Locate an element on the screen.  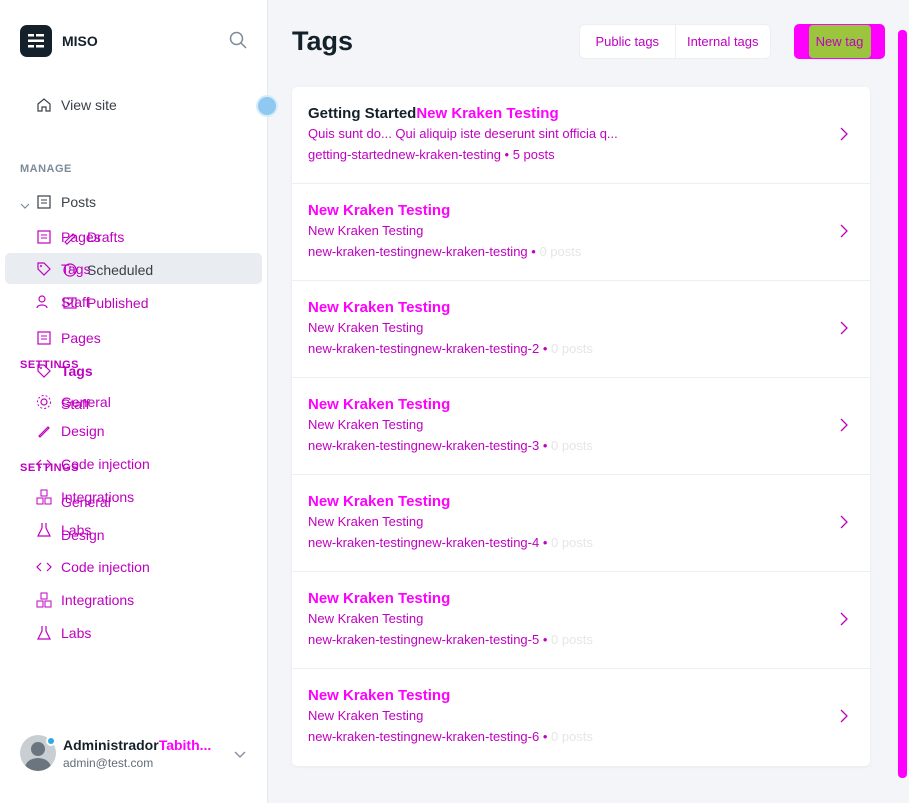
brand: MISO is located at coordinates (59, 41).